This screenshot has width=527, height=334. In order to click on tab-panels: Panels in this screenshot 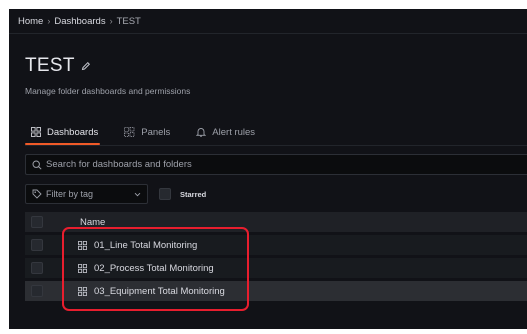, I will do `click(147, 132)`.